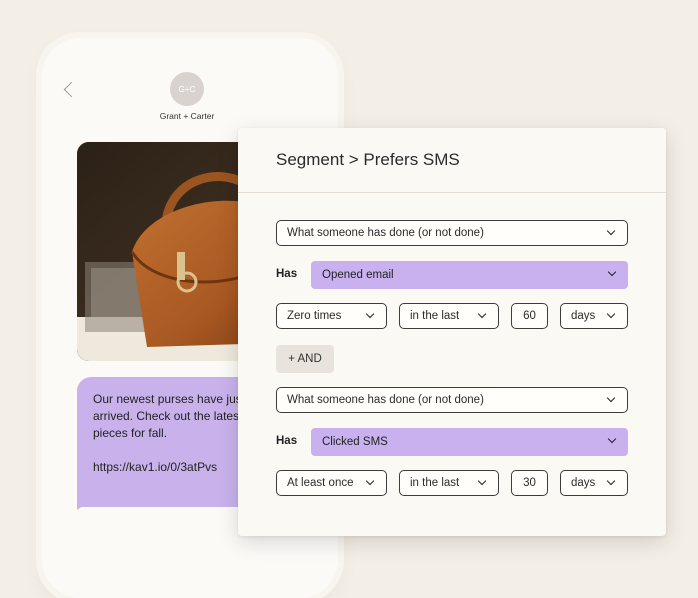 The width and height of the screenshot is (698, 598). I want to click on frequency-select: Zero times, so click(331, 316).